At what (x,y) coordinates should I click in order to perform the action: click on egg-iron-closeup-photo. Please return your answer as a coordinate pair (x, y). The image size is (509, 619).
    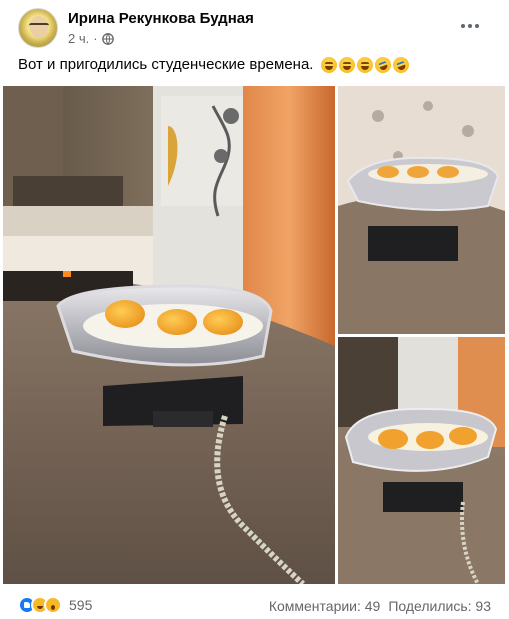
    Looking at the image, I should click on (421, 460).